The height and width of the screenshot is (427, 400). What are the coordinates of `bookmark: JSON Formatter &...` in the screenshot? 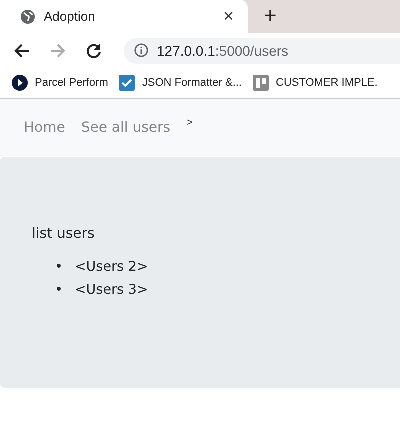 It's located at (180, 83).